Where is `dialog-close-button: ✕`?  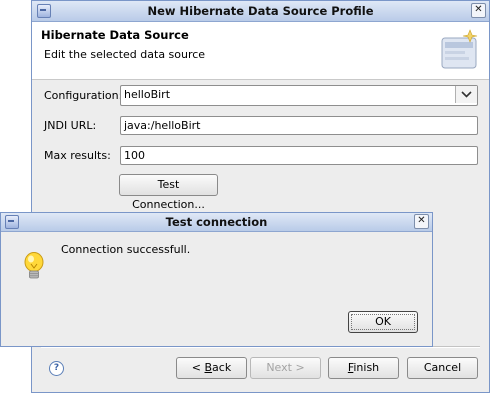 dialog-close-button: ✕ is located at coordinates (421, 221).